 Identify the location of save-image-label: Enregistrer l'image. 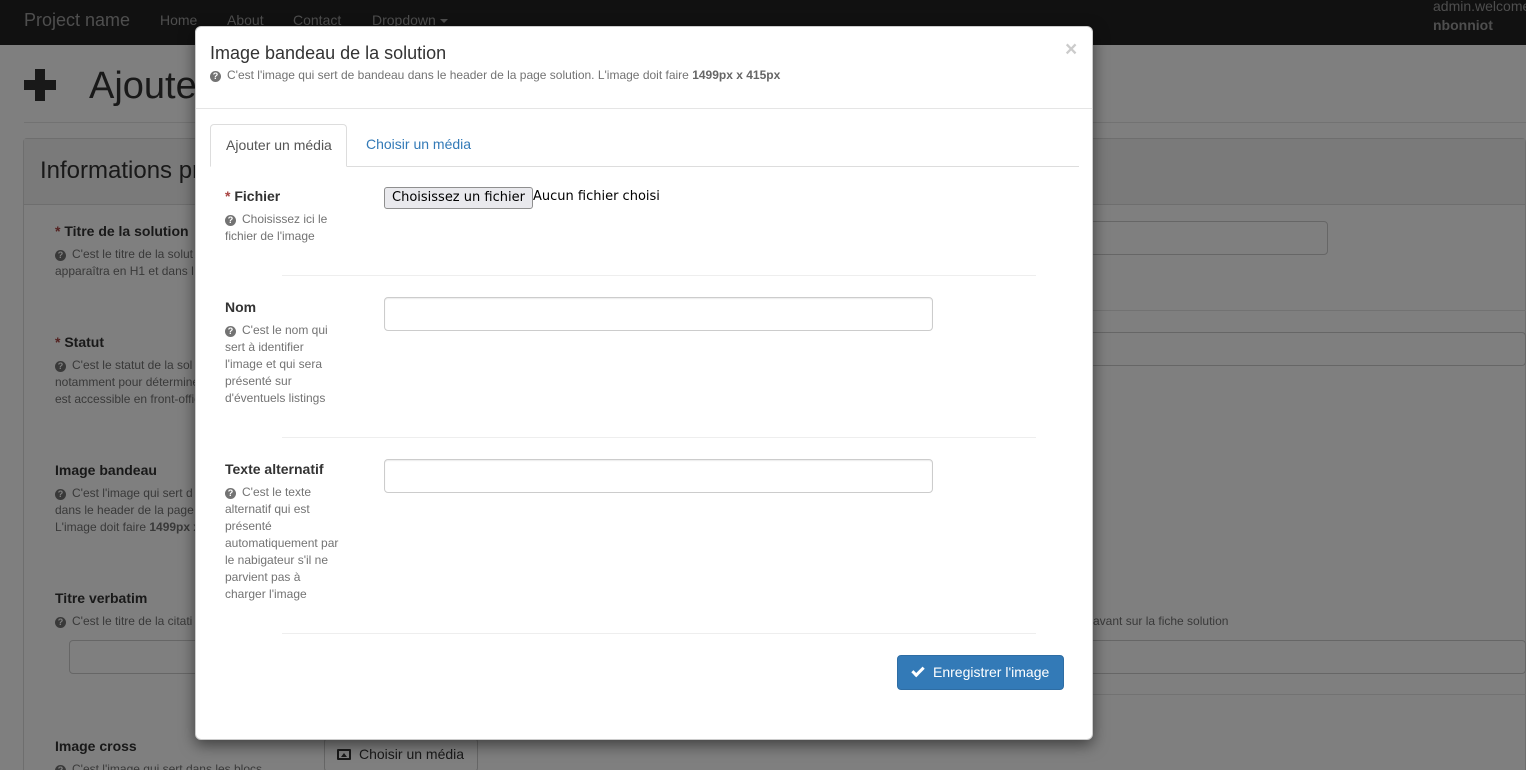
(991, 672).